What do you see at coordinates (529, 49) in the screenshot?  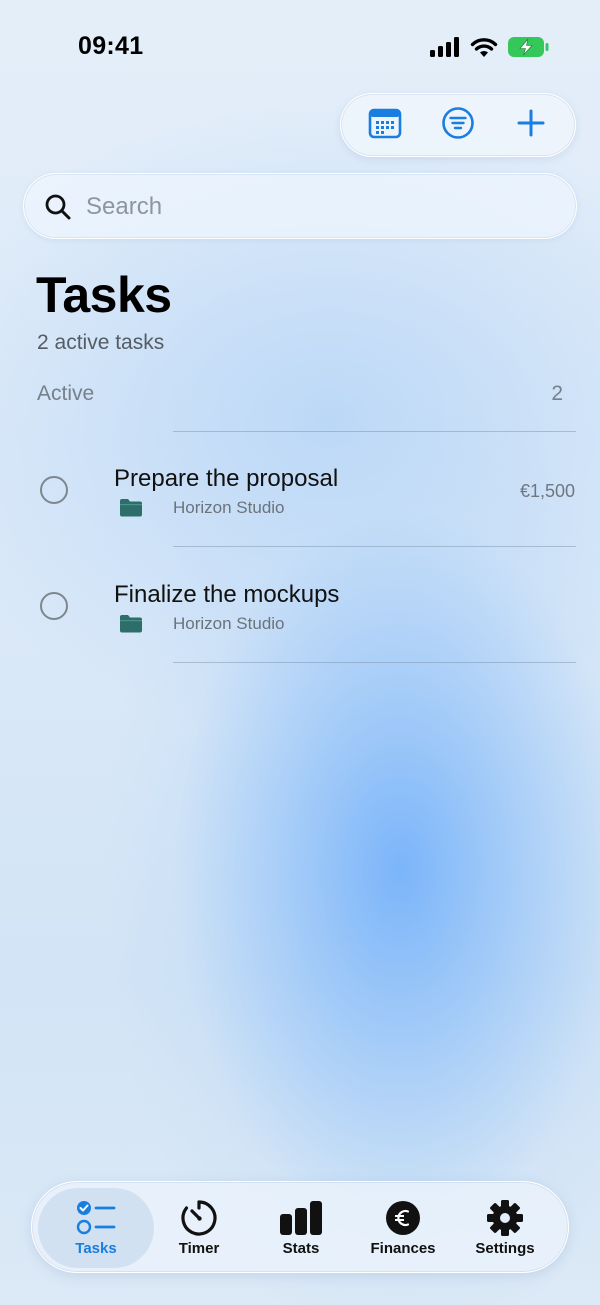 I see `battery-charging-icon` at bounding box center [529, 49].